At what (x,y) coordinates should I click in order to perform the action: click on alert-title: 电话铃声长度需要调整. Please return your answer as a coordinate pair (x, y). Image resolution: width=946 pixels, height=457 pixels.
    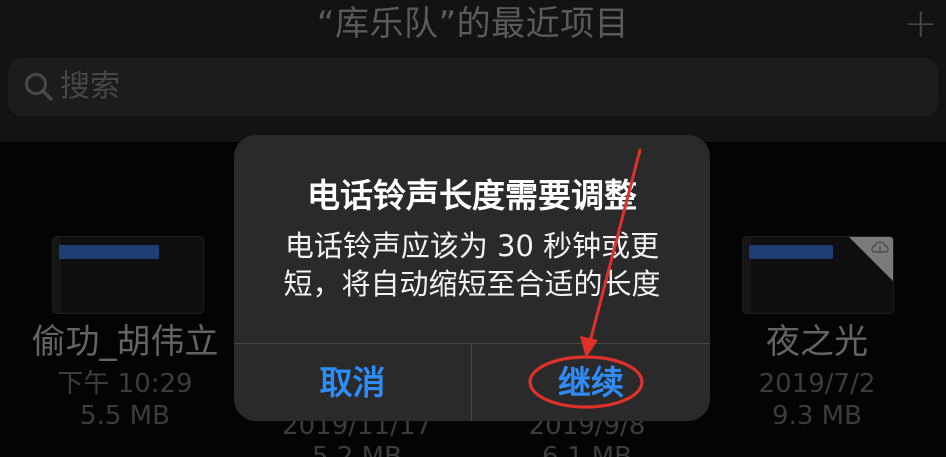
    Looking at the image, I should click on (472, 195).